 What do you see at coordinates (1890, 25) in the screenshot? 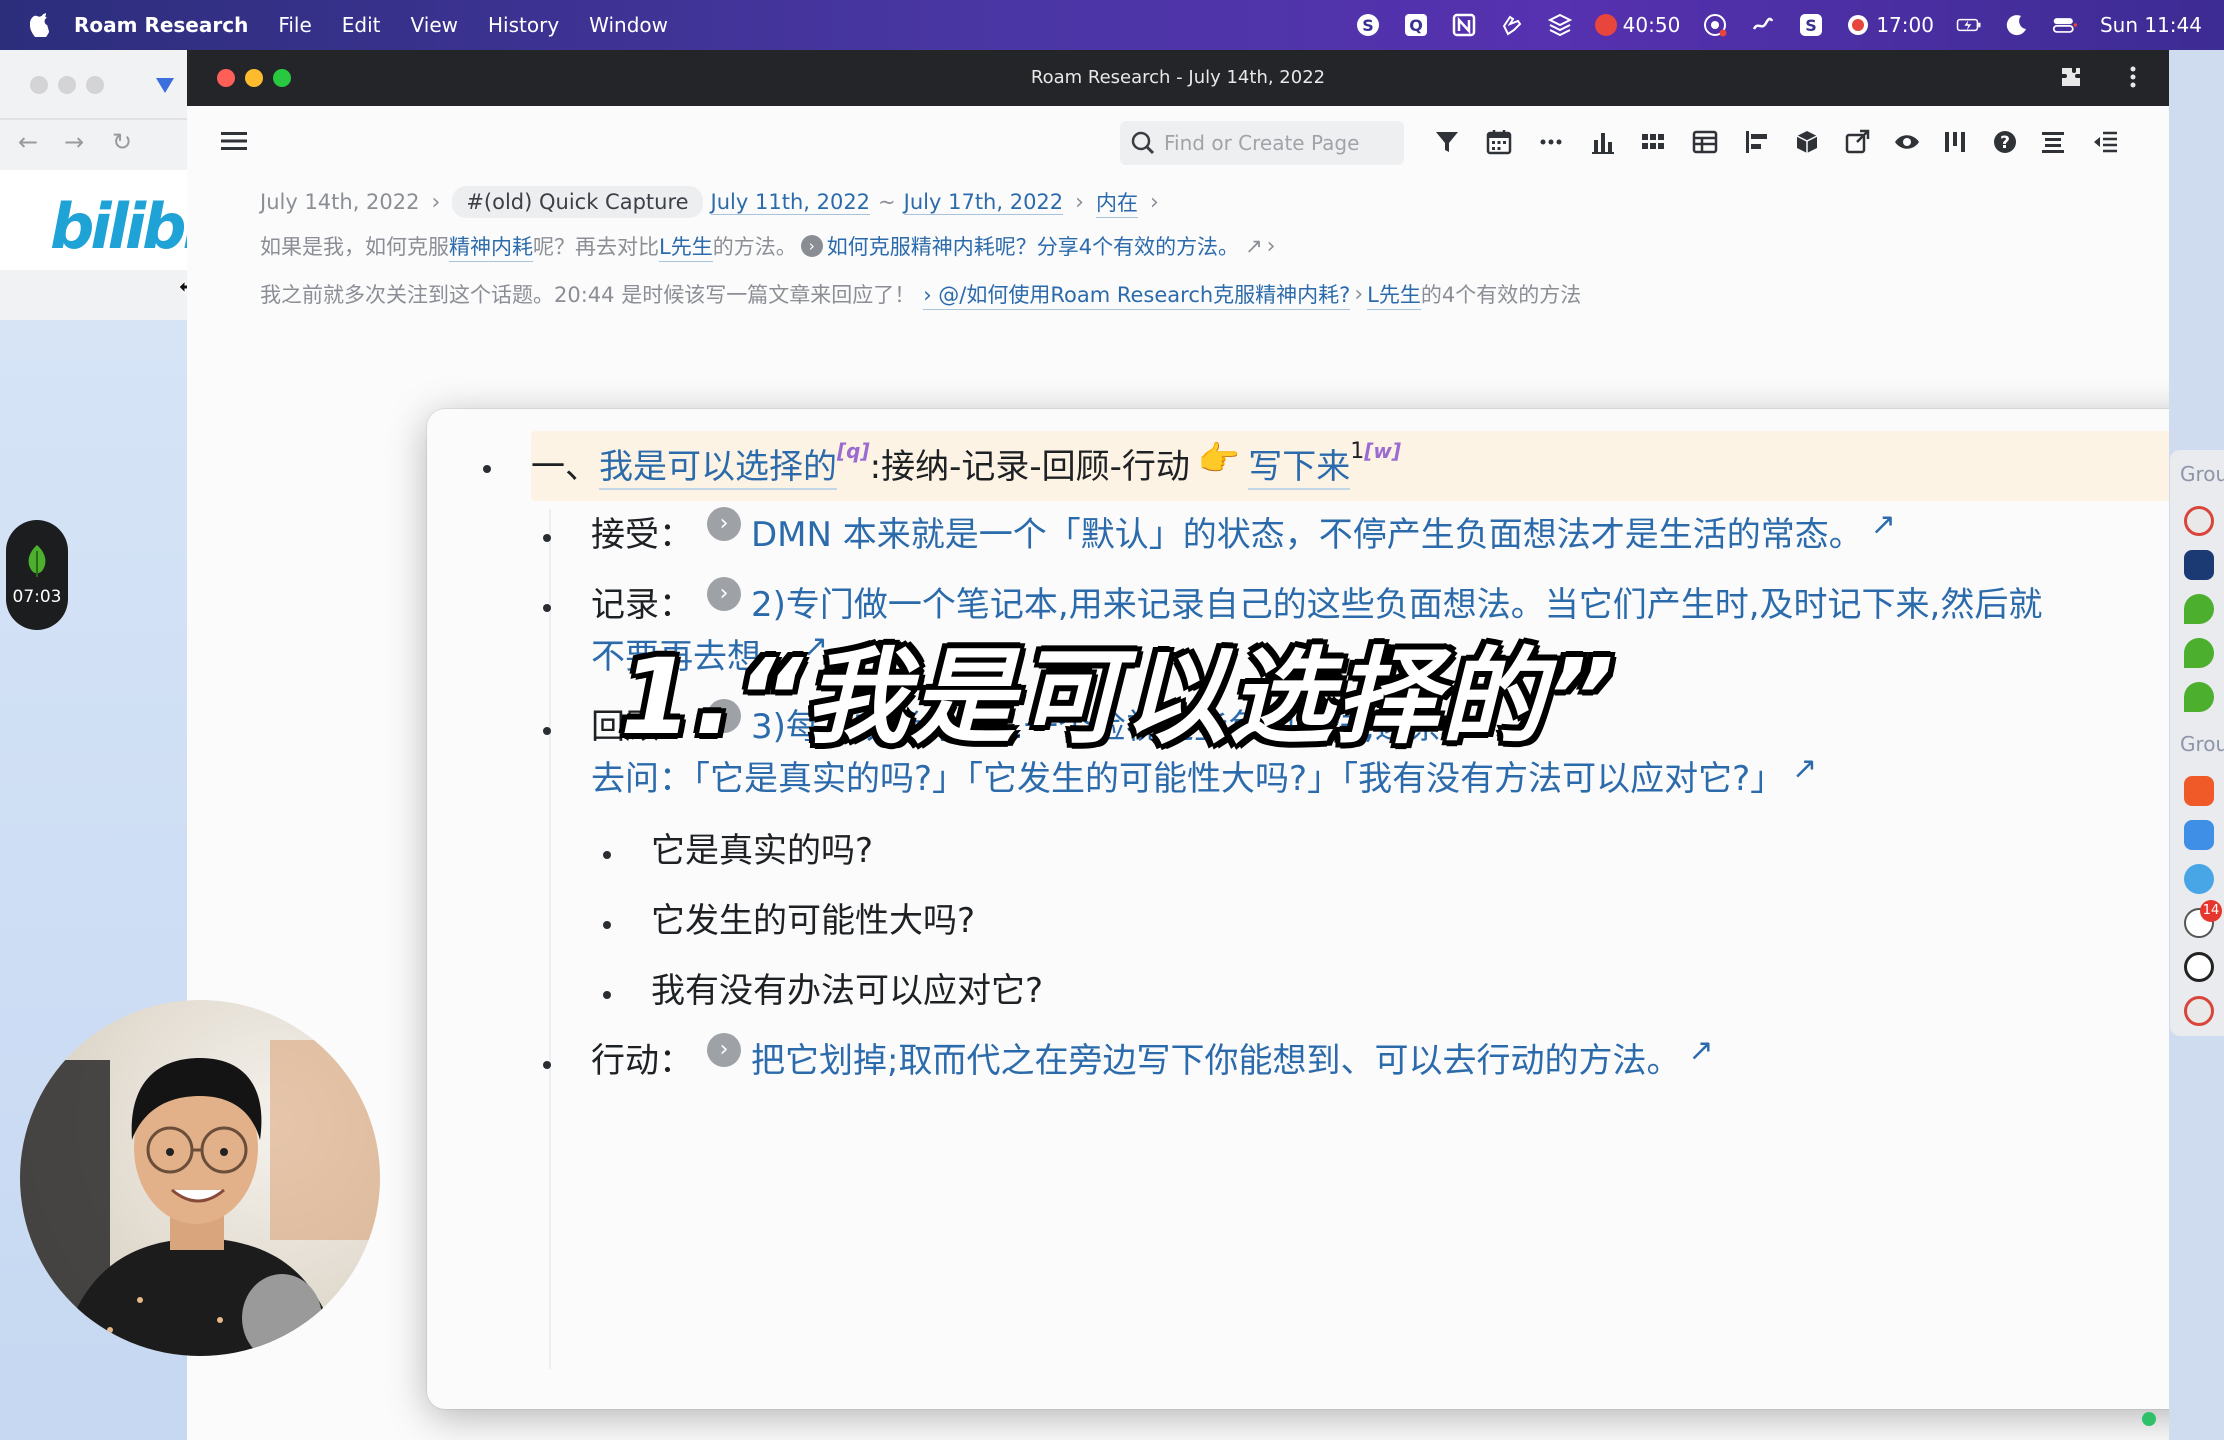
I see `session-timer: 17:00` at bounding box center [1890, 25].